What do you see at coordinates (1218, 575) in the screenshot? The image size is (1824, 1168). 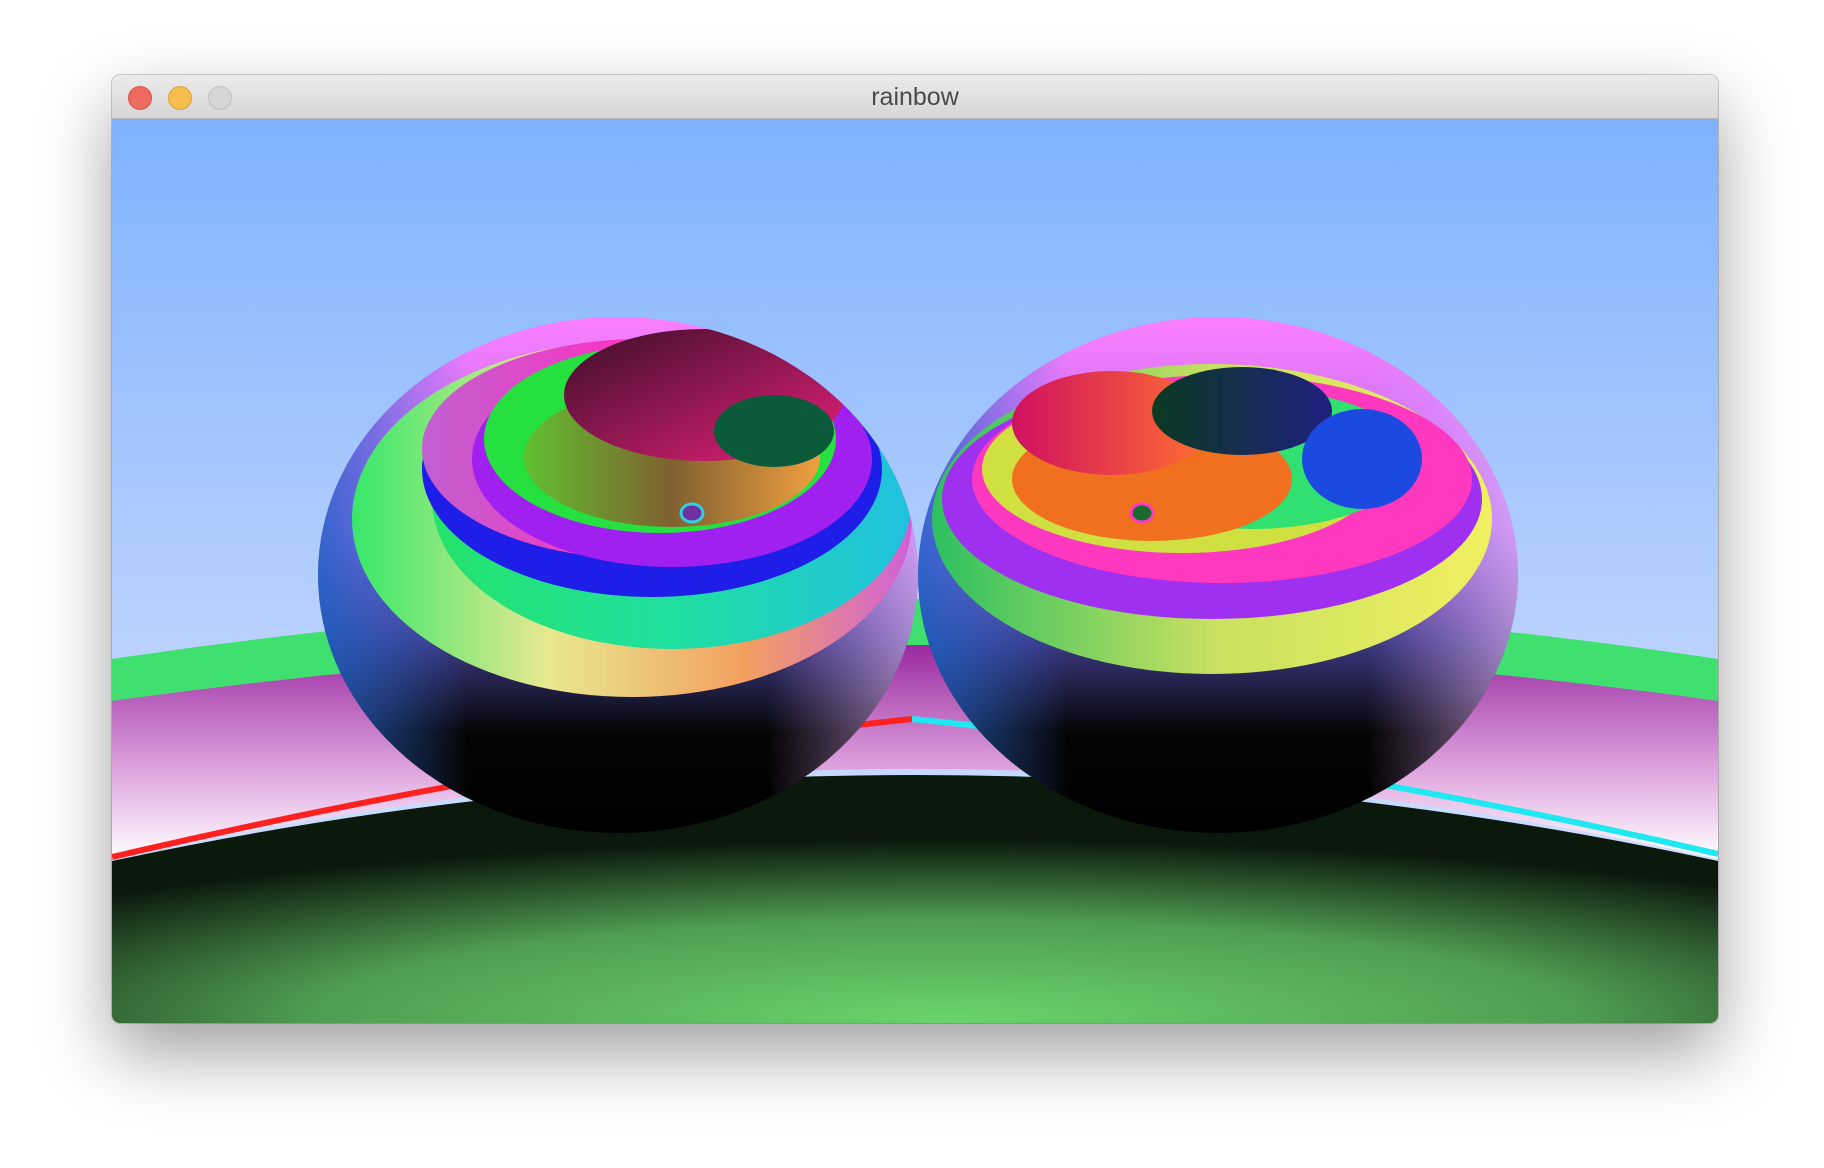 I see `right-sphere` at bounding box center [1218, 575].